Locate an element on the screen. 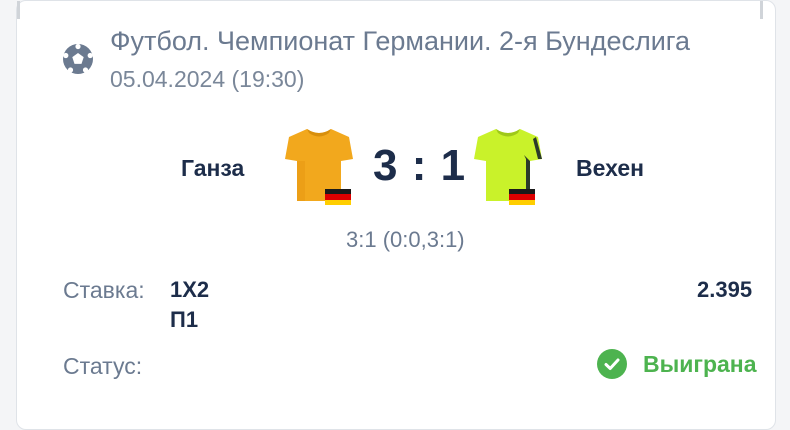 Image resolution: width=790 pixels, height=430 pixels. match-datetime: 05.04.2024 (19:30) is located at coordinates (207, 79).